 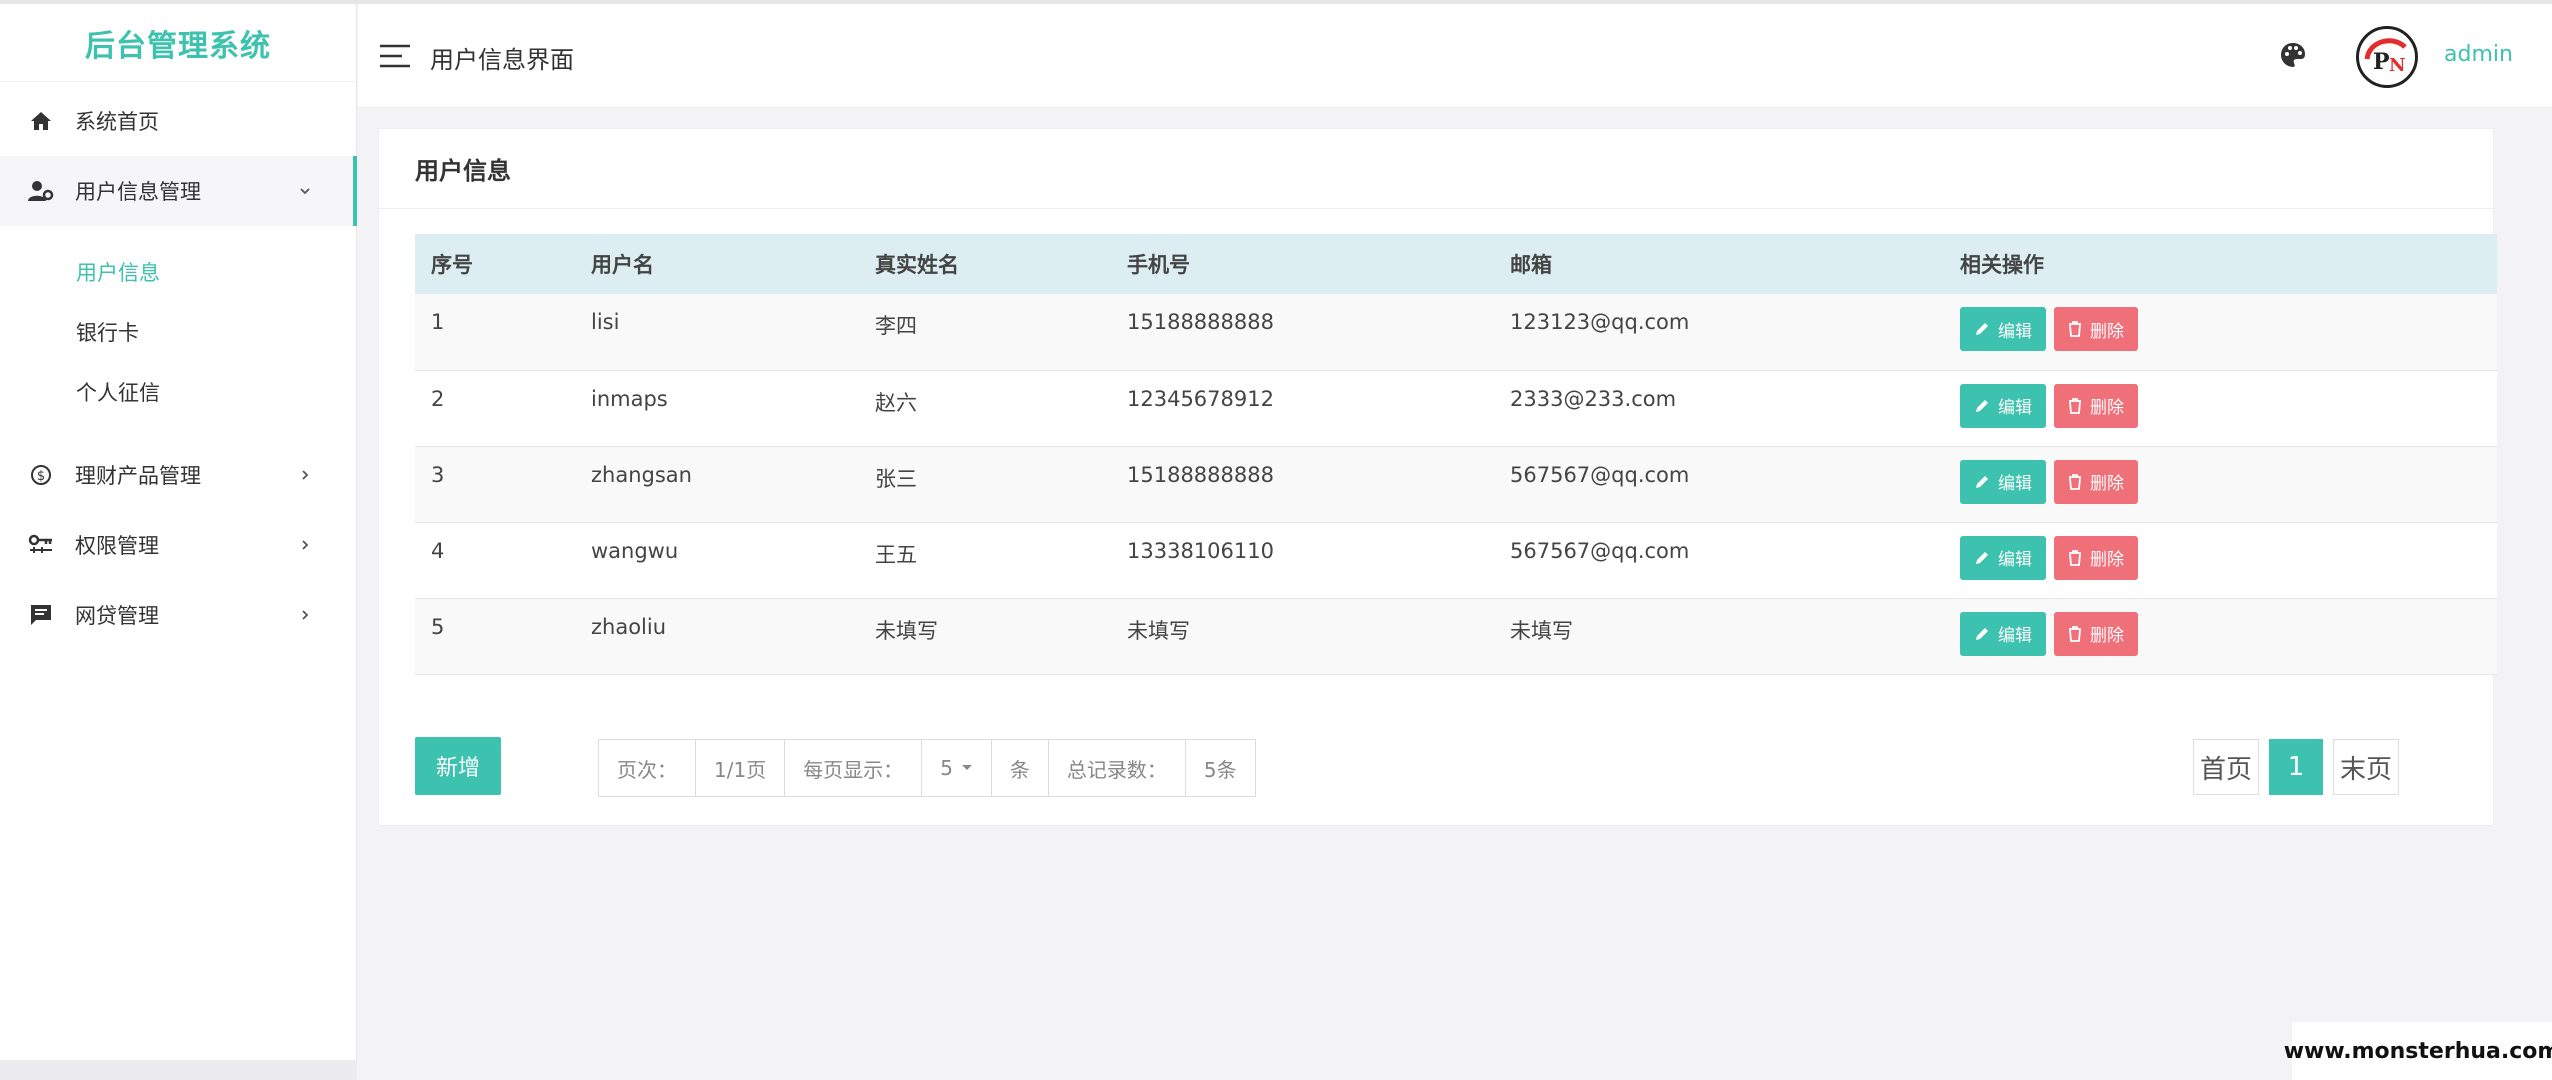 I want to click on table-cell: 1, so click(x=438, y=322).